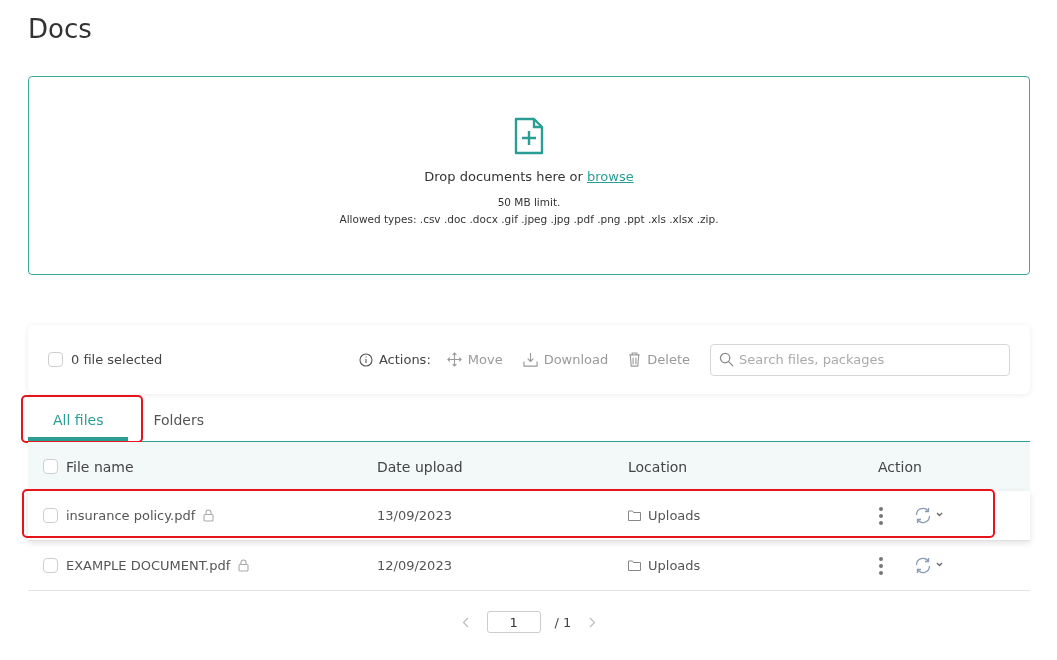 This screenshot has width=1057, height=660. I want to click on file-name: EXAMPLE DOCUMENT.pdf, so click(148, 565).